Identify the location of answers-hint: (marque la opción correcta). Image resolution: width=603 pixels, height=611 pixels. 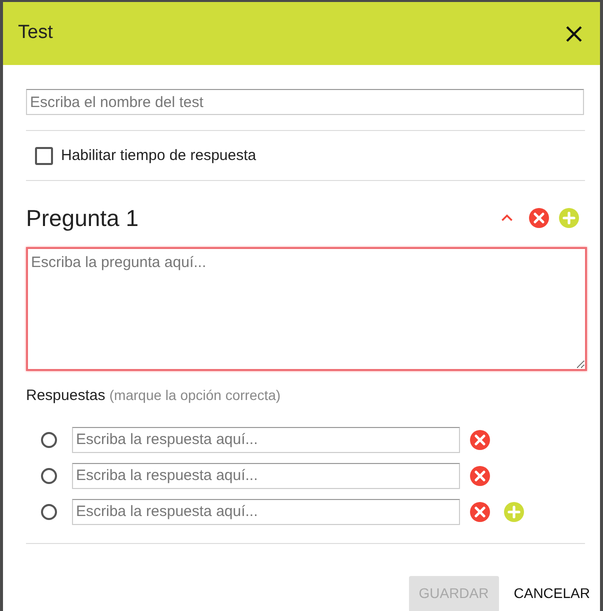
(195, 395).